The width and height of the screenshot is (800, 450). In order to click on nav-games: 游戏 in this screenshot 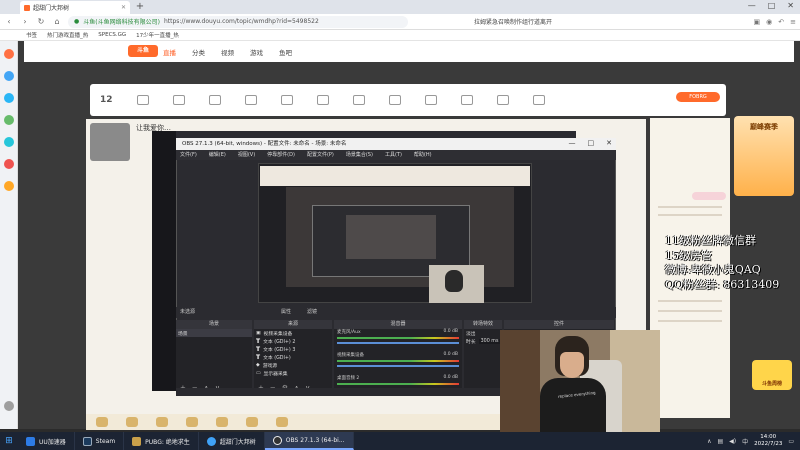, I will do `click(256, 52)`.